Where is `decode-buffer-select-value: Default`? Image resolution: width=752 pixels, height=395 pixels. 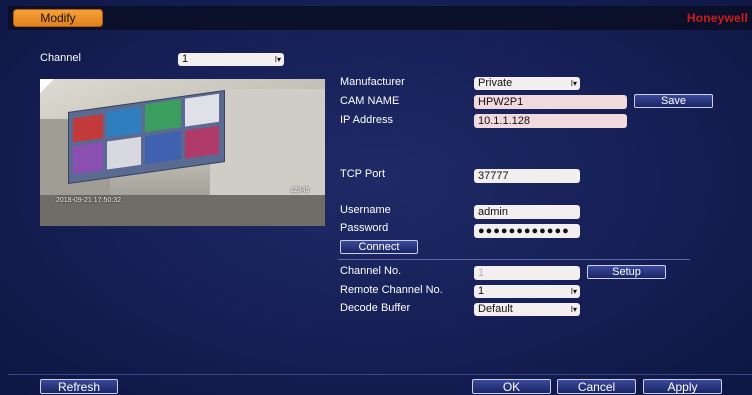
decode-buffer-select-value: Default is located at coordinates (495, 309).